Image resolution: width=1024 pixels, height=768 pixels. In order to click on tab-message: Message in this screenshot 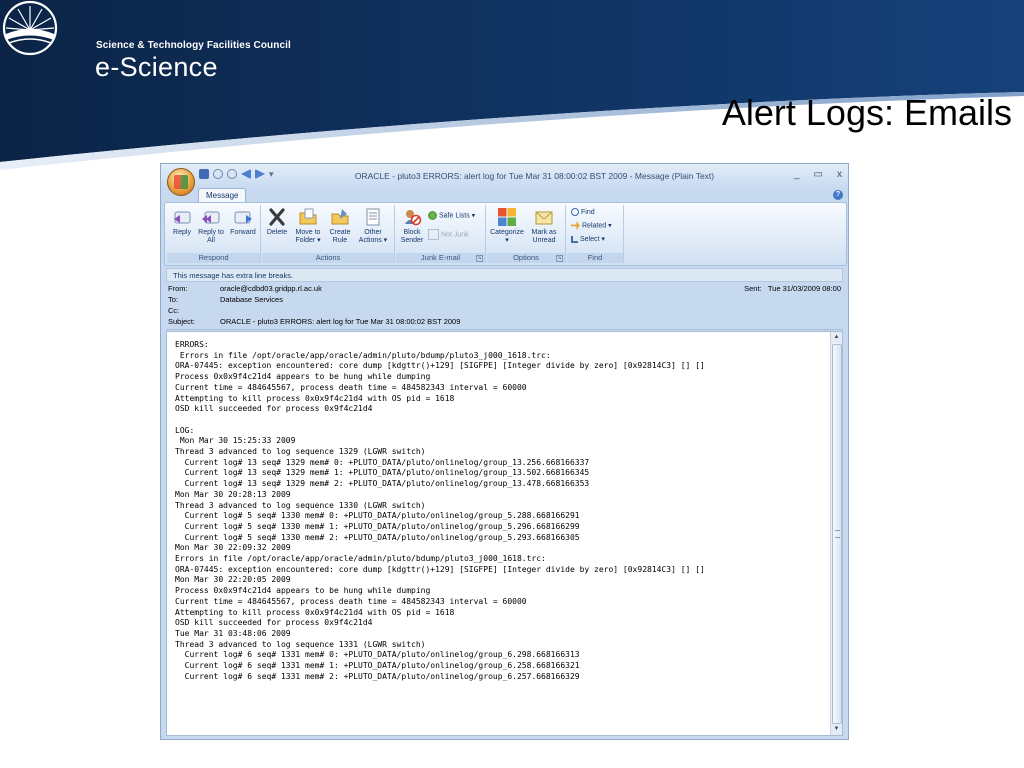, I will do `click(222, 195)`.